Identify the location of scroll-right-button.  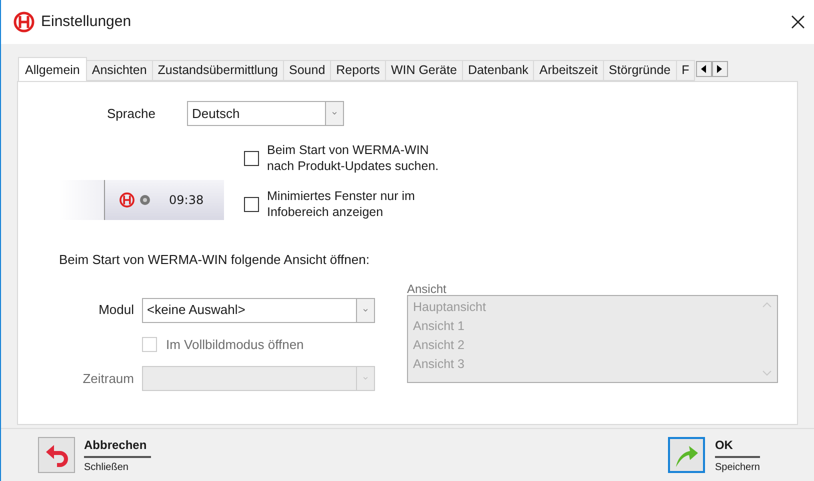
(720, 69).